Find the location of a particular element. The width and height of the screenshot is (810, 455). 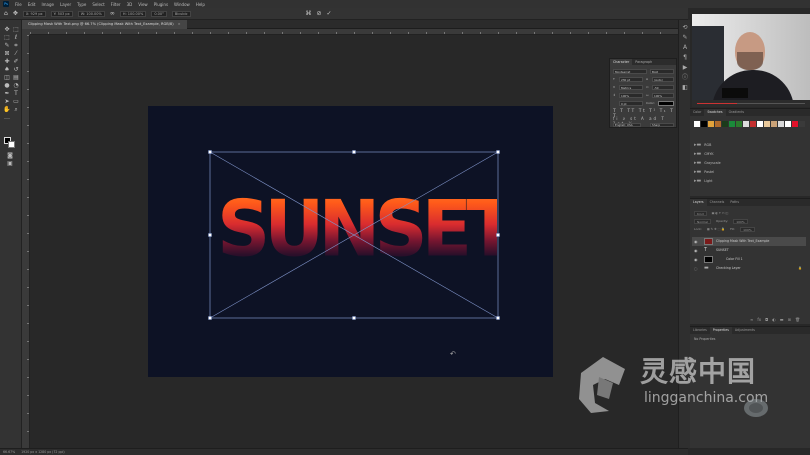

menu-image: Image is located at coordinates (47, 4).